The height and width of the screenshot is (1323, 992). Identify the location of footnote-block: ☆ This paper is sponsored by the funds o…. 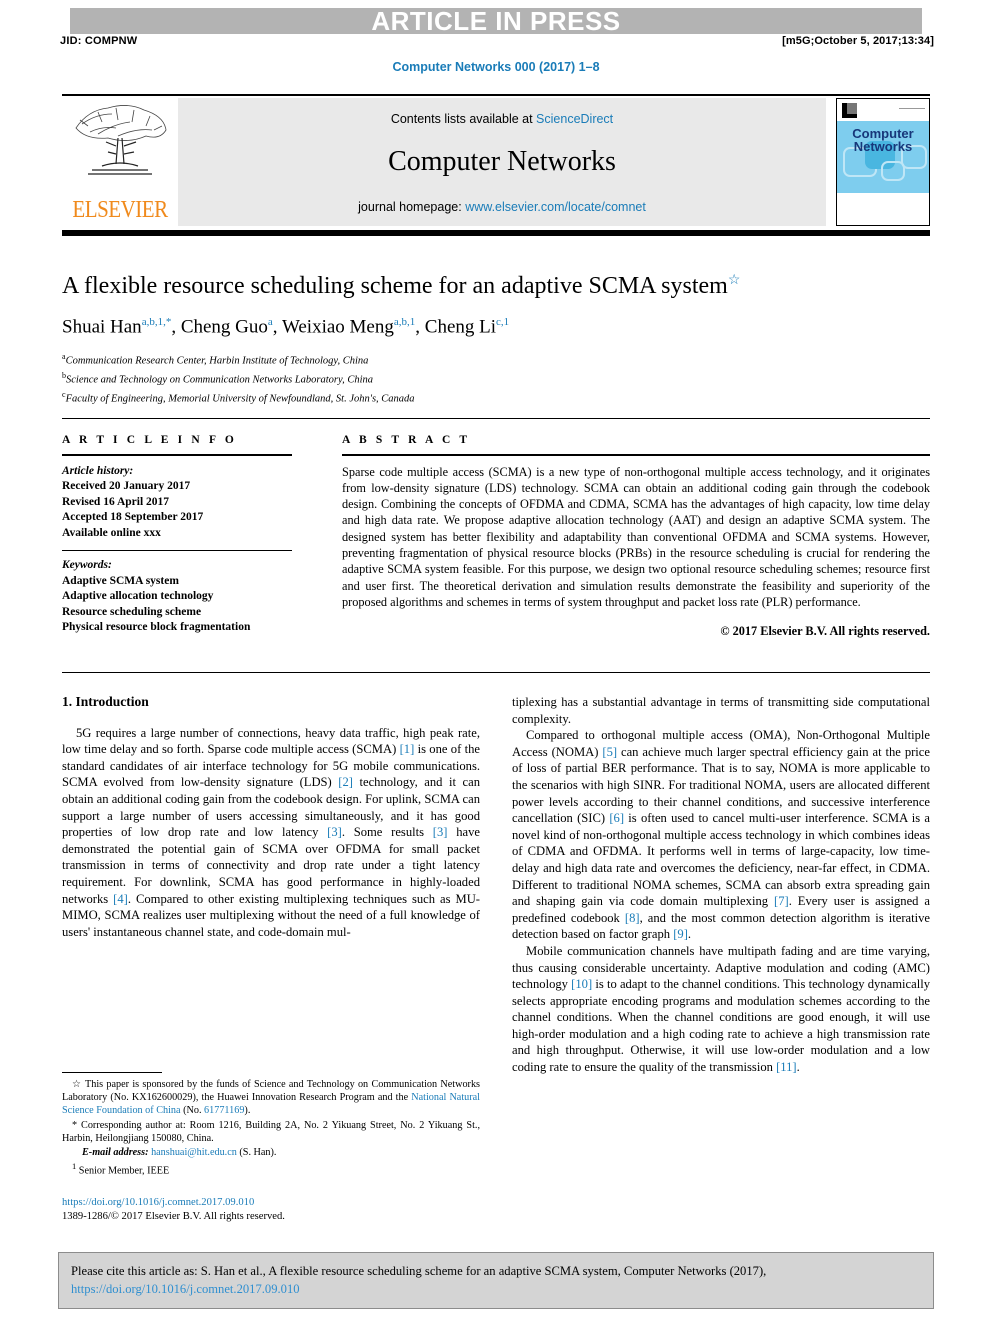
(271, 1128).